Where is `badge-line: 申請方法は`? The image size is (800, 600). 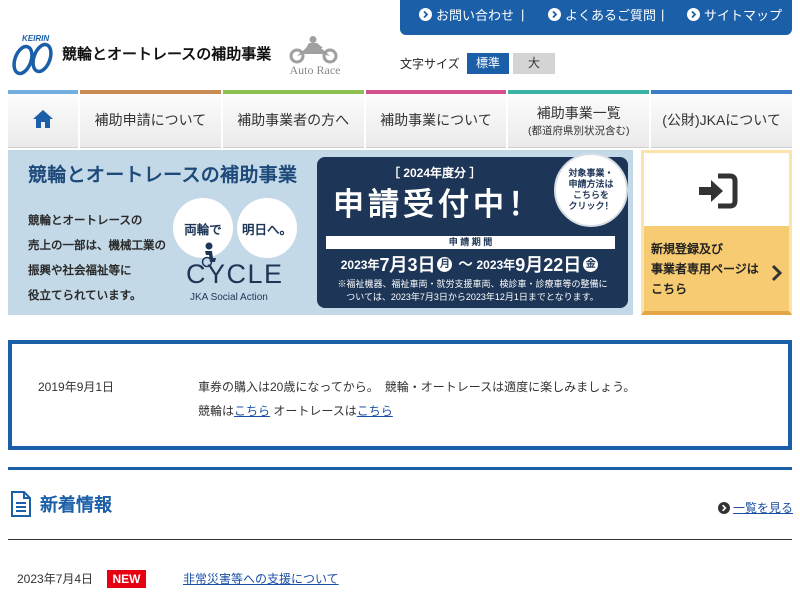 badge-line: 申請方法は is located at coordinates (591, 184).